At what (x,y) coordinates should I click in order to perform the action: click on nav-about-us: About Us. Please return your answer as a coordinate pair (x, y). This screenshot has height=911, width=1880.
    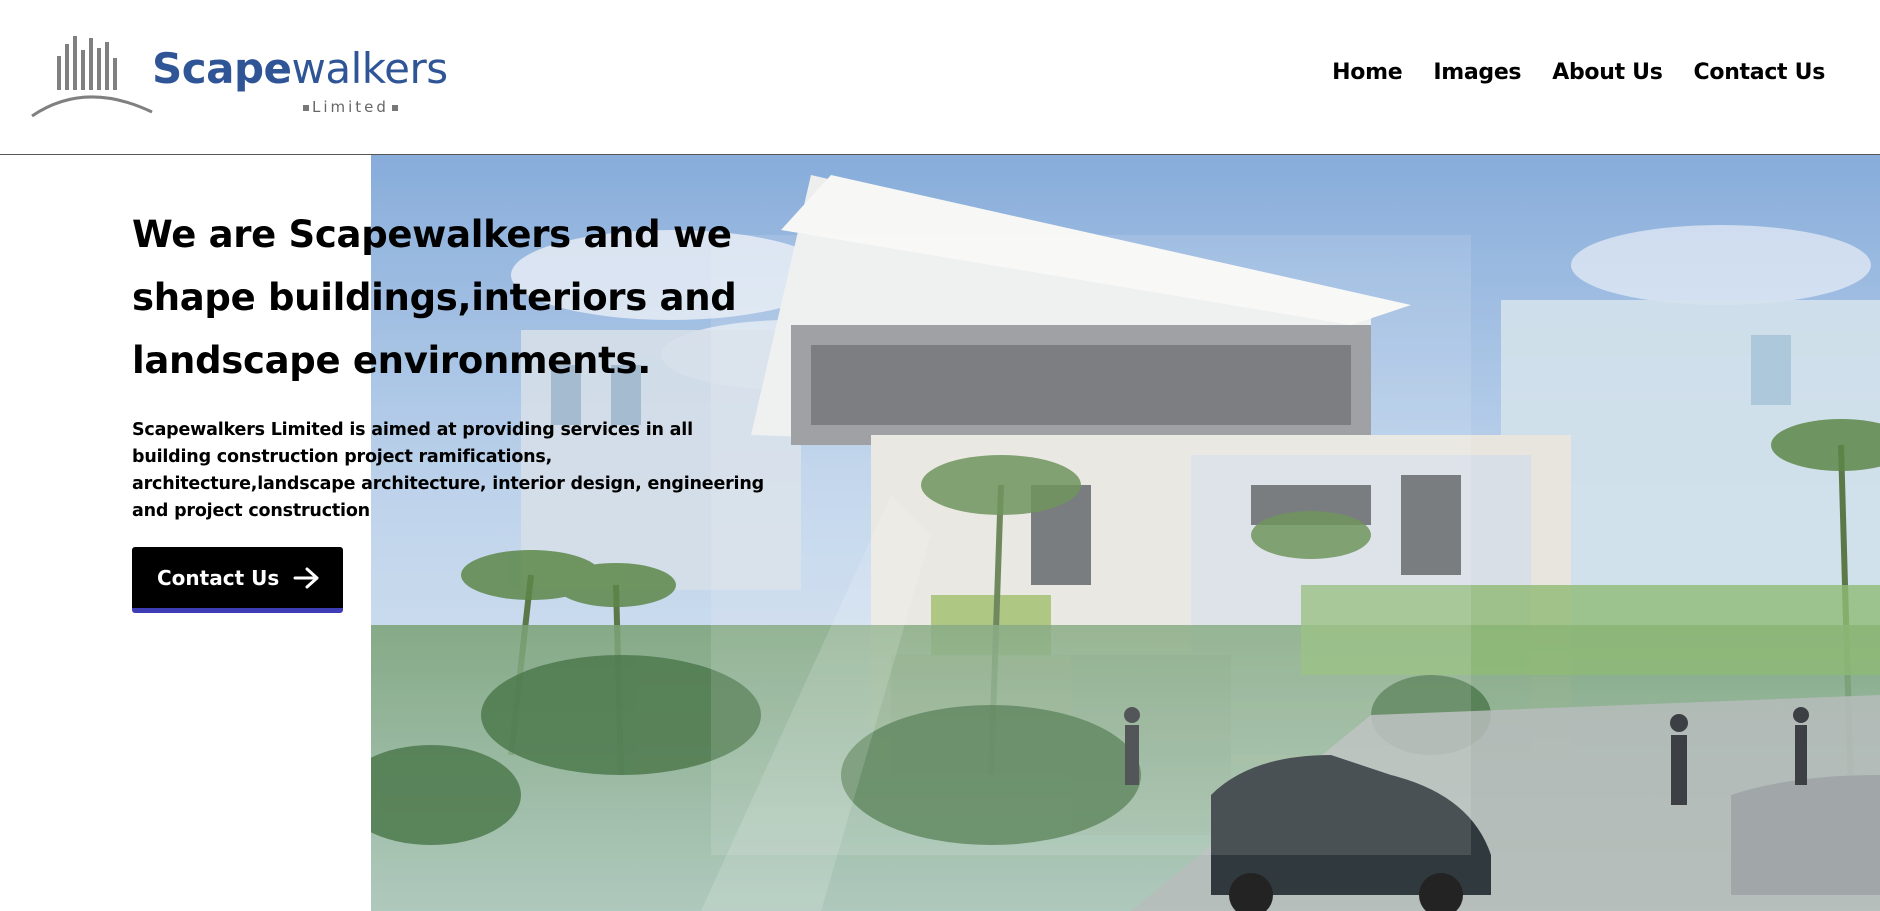
    Looking at the image, I should click on (1607, 72).